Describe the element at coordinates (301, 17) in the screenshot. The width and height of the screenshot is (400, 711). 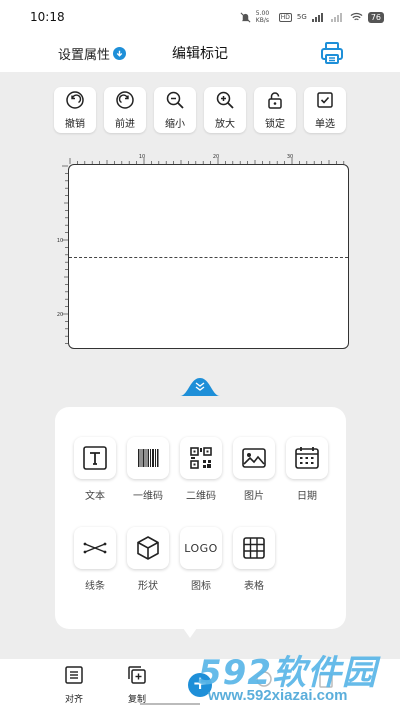
I see `network-type: 5G` at that location.